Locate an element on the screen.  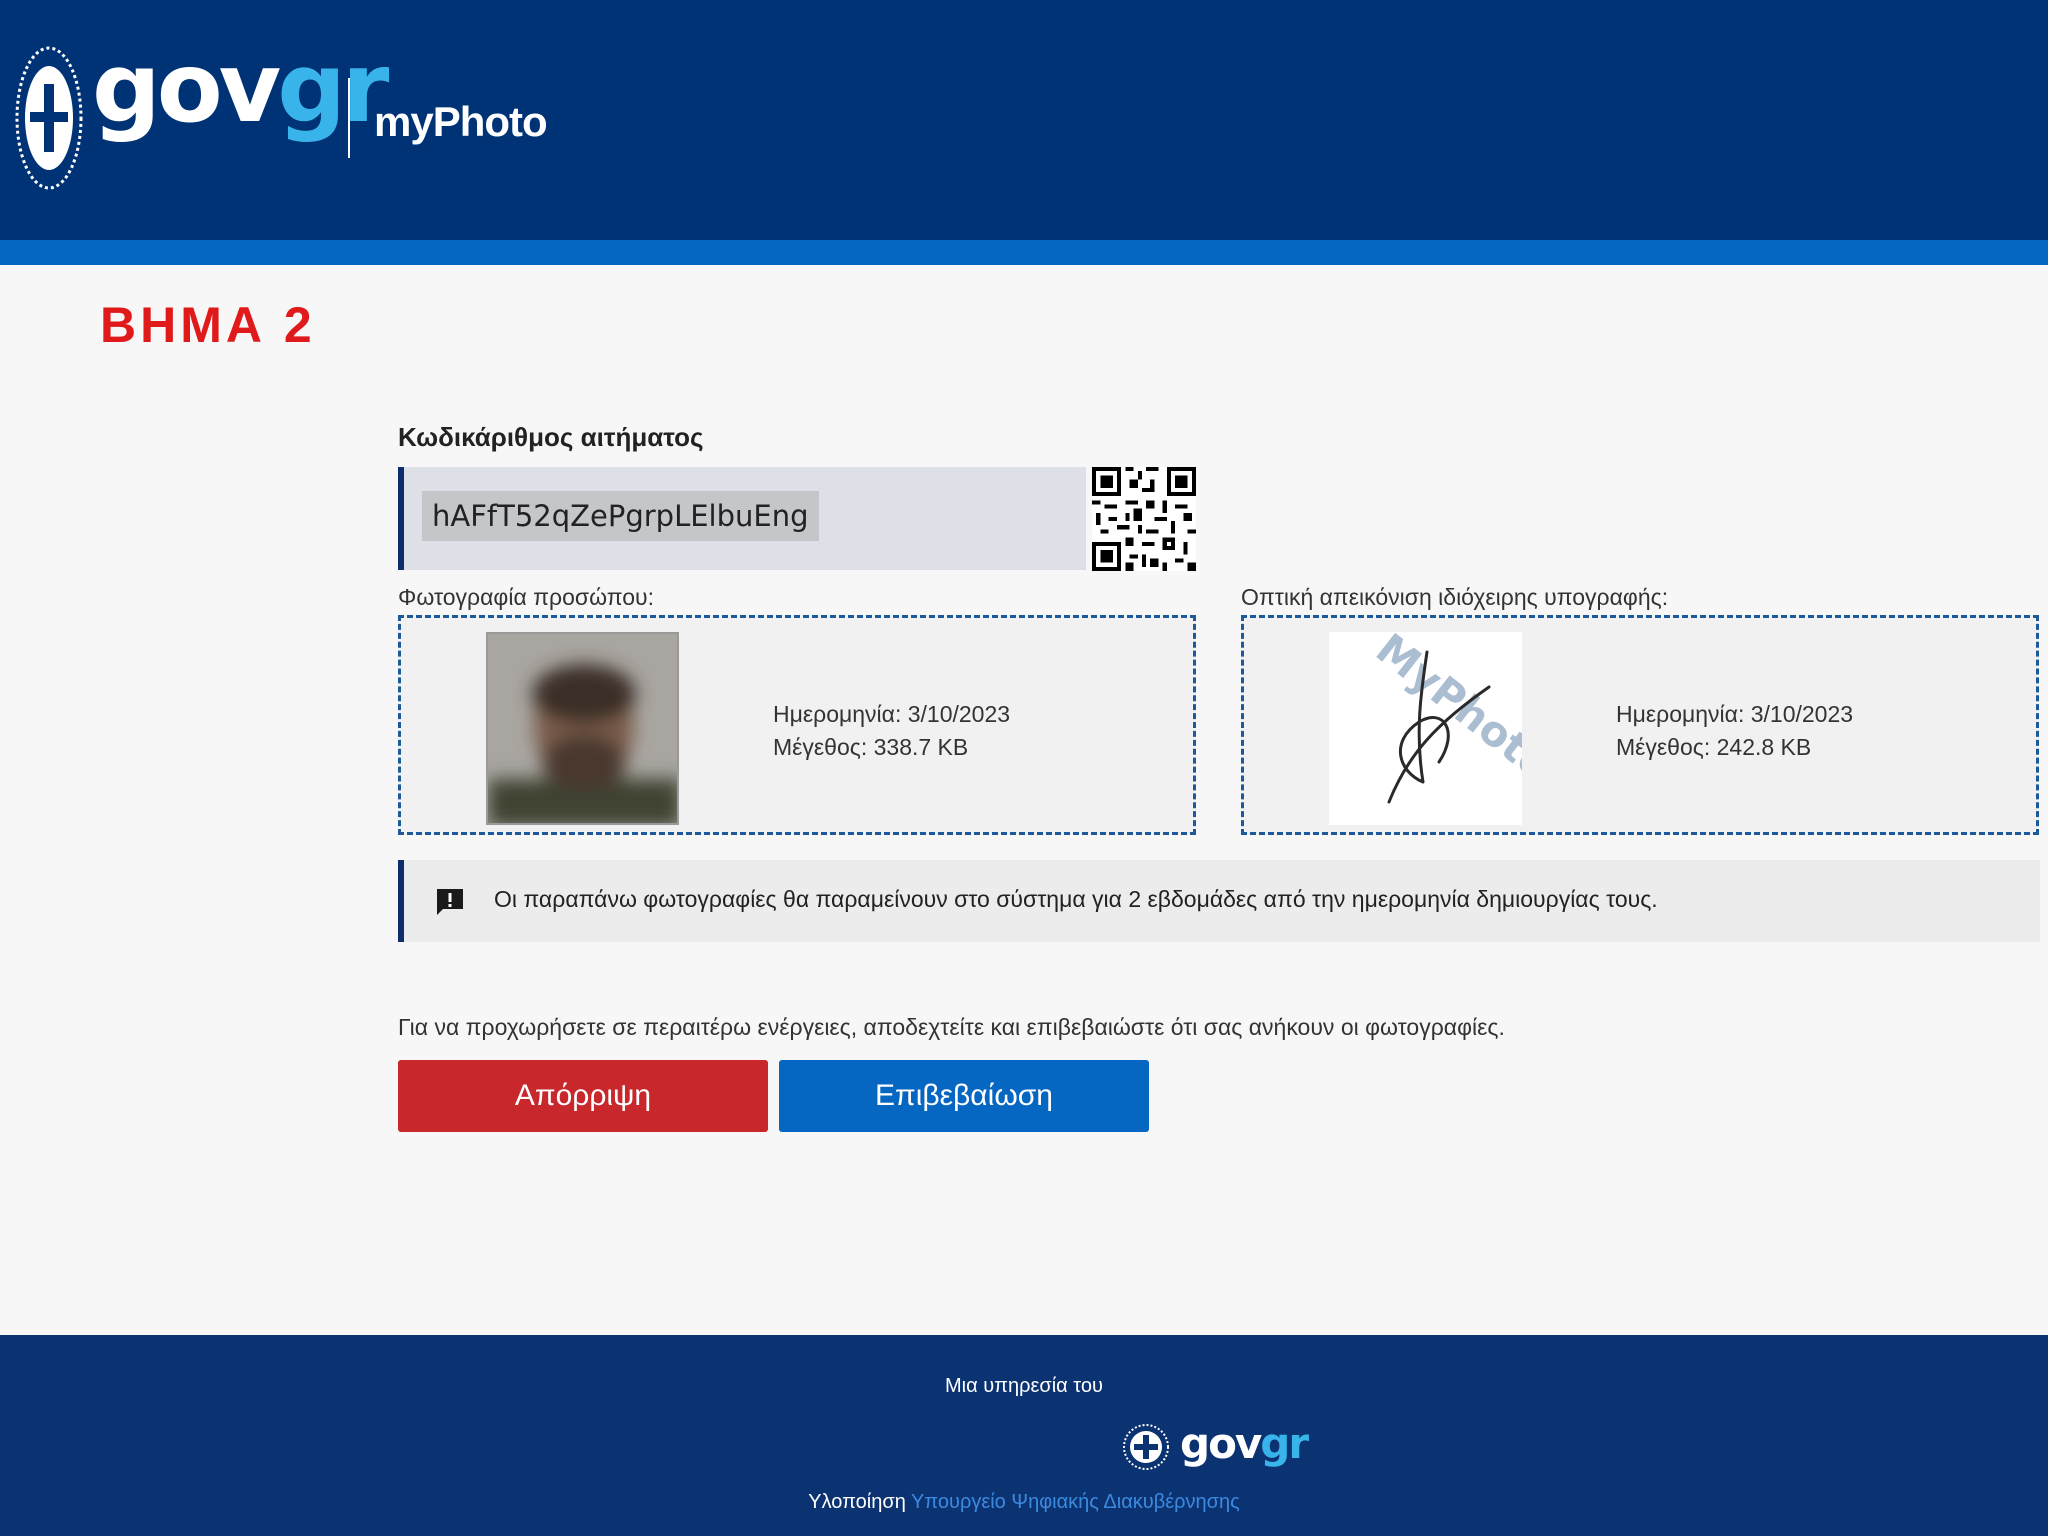
govgr-logo: govgr is located at coordinates (240, 88).